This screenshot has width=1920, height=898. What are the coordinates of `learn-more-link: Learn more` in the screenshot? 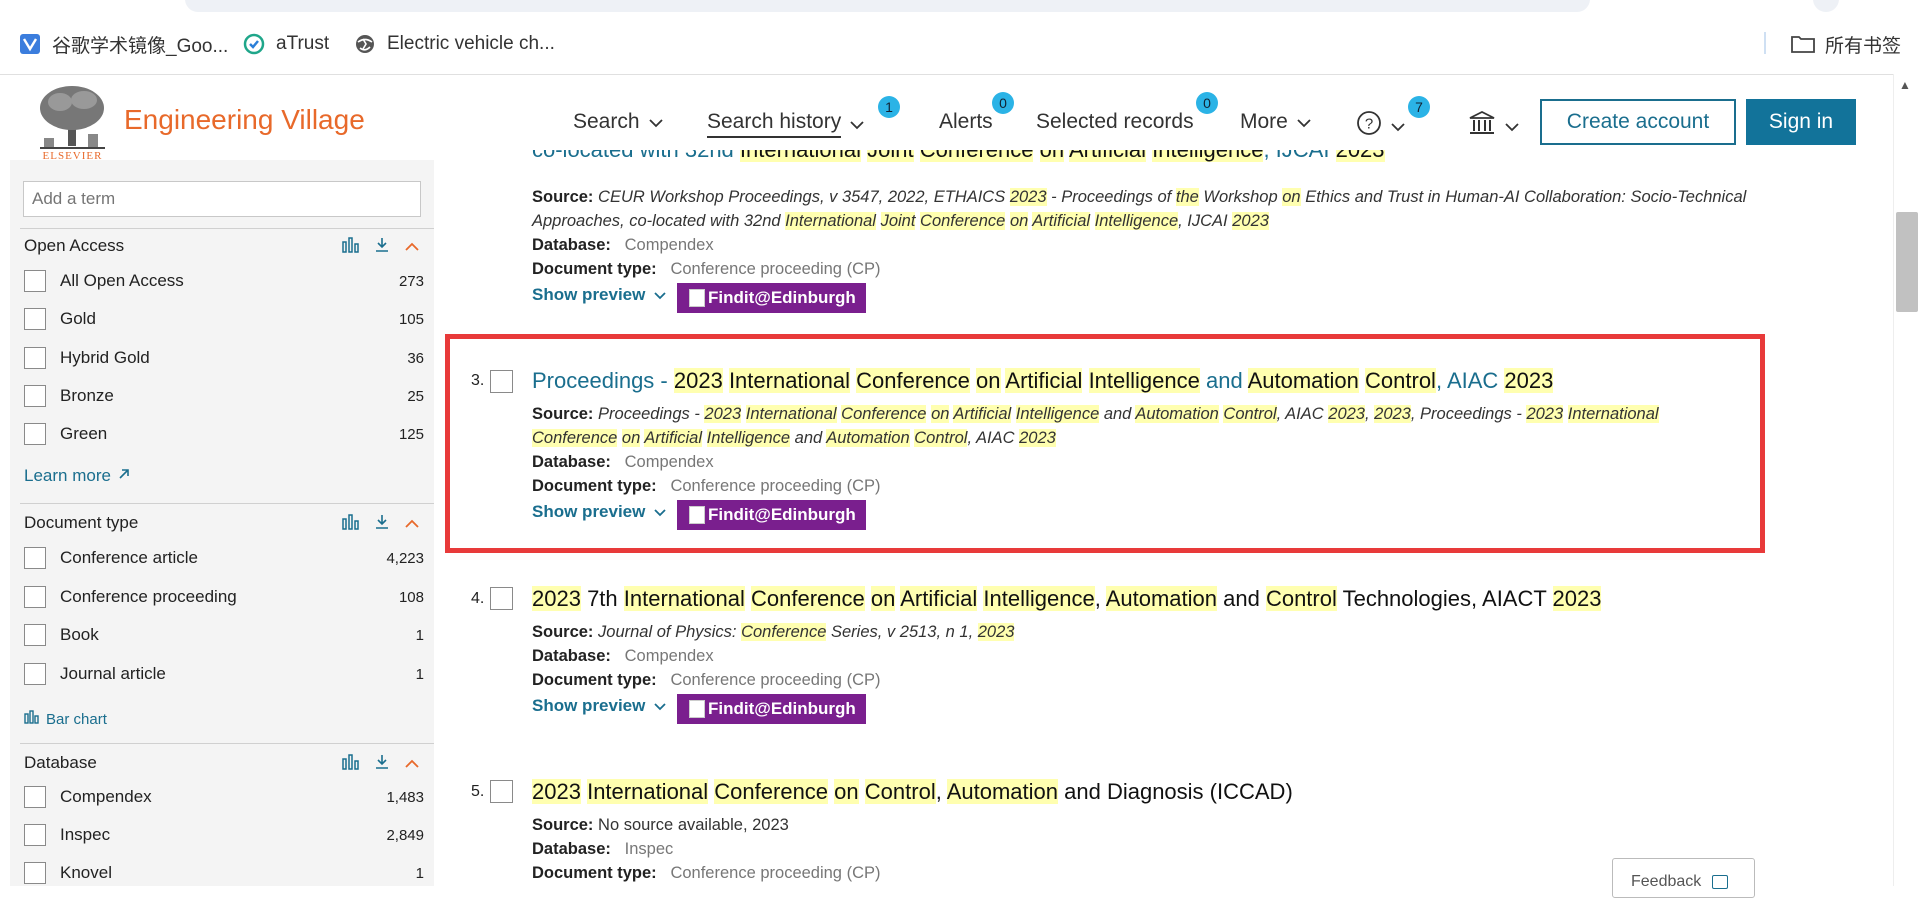 It's located at (77, 476).